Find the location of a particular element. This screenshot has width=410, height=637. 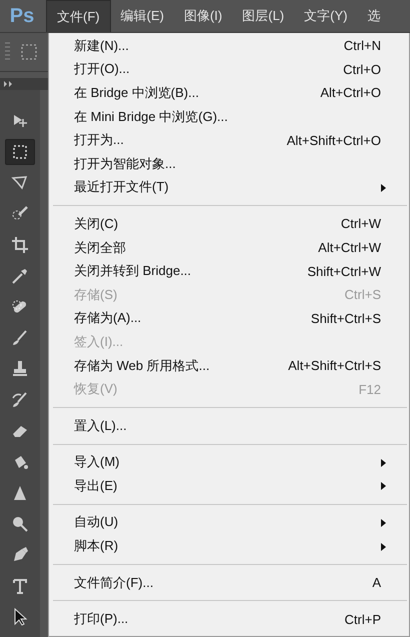

menu-item: 存储为 Web 所用格式... Alt+Shift+Ctrl+S is located at coordinates (229, 366).